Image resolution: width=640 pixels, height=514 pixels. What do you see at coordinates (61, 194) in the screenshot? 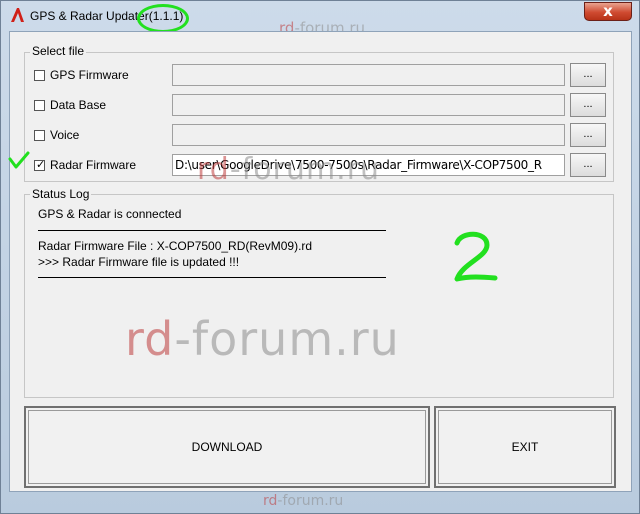
I see `status-log-legend: Status Log` at bounding box center [61, 194].